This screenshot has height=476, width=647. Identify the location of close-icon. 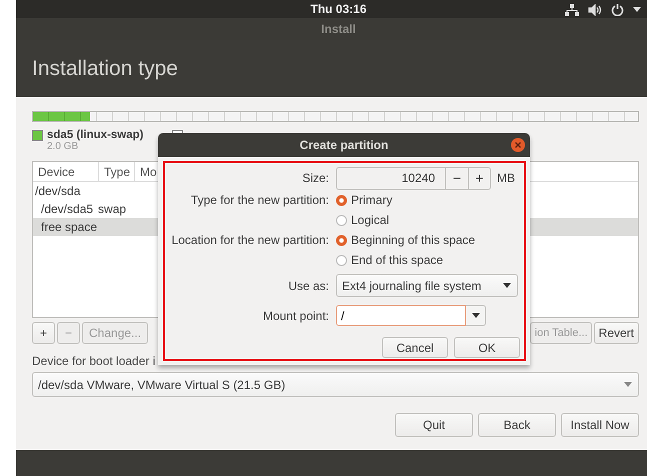
(518, 145).